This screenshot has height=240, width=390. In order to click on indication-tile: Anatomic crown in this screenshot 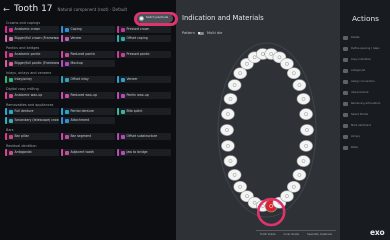, I will do `click(32, 29)`.